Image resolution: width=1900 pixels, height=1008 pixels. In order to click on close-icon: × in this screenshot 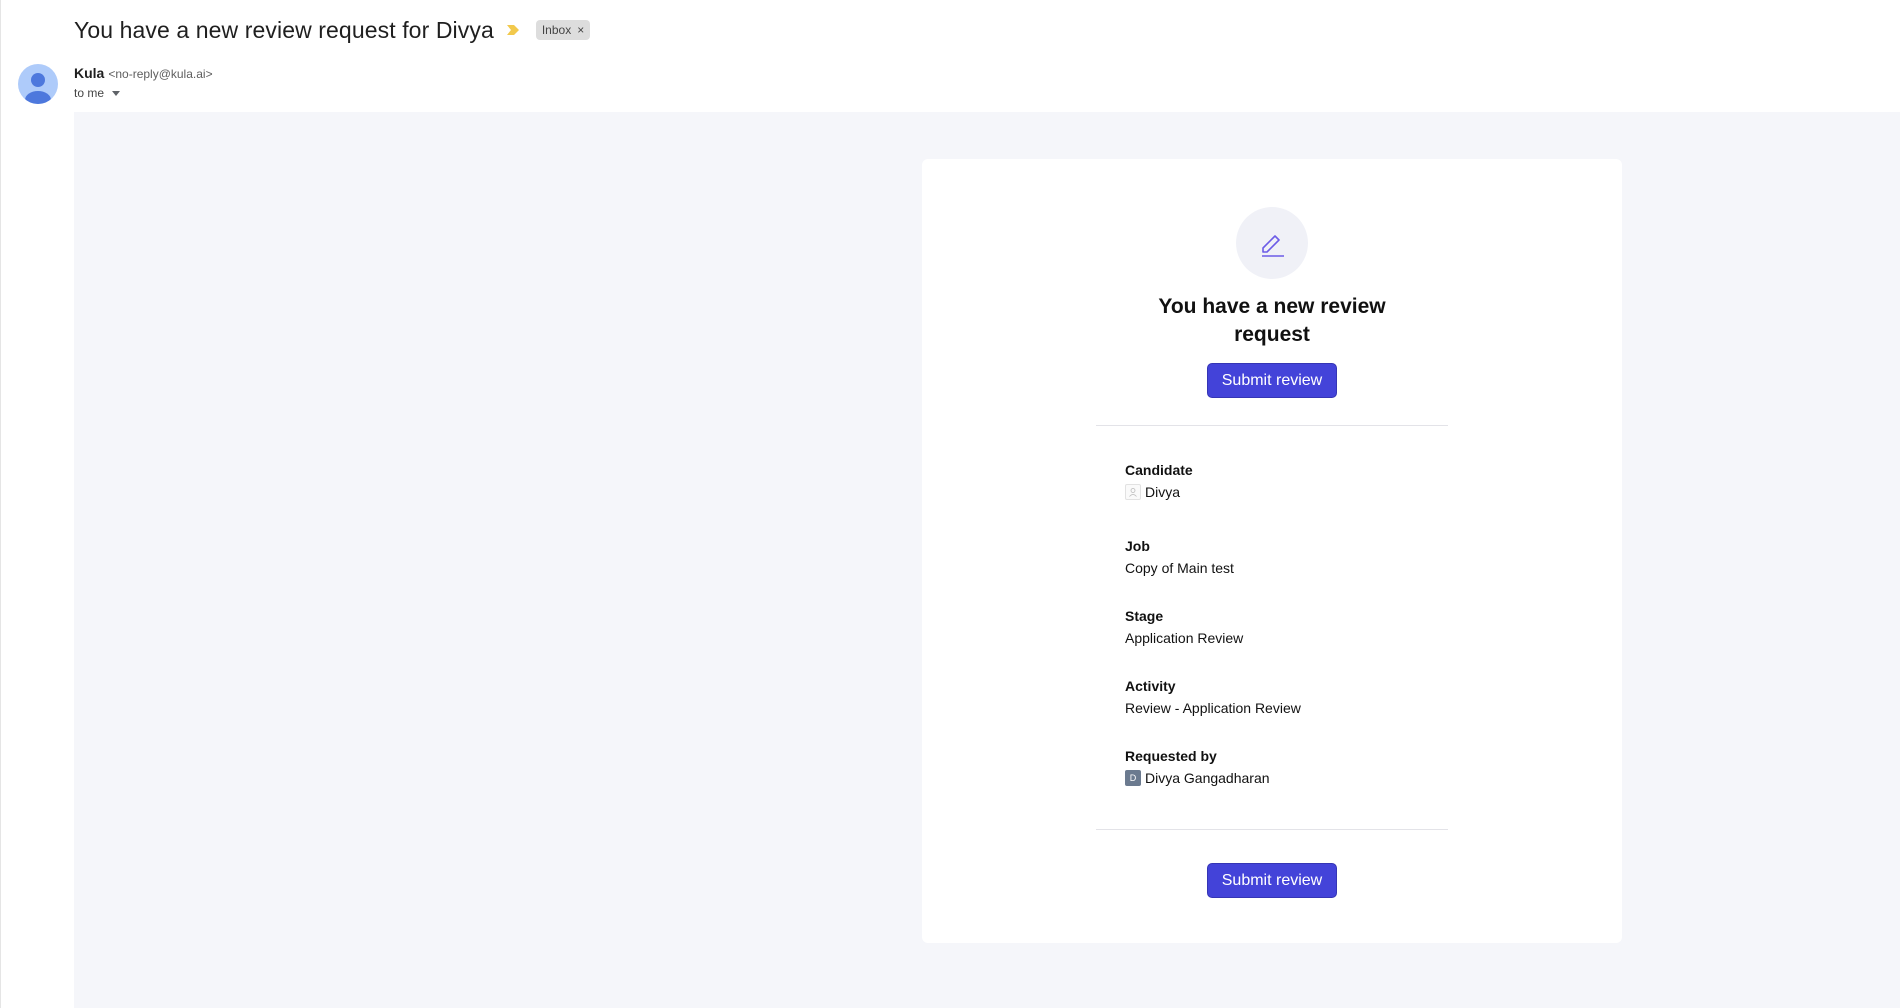, I will do `click(580, 30)`.